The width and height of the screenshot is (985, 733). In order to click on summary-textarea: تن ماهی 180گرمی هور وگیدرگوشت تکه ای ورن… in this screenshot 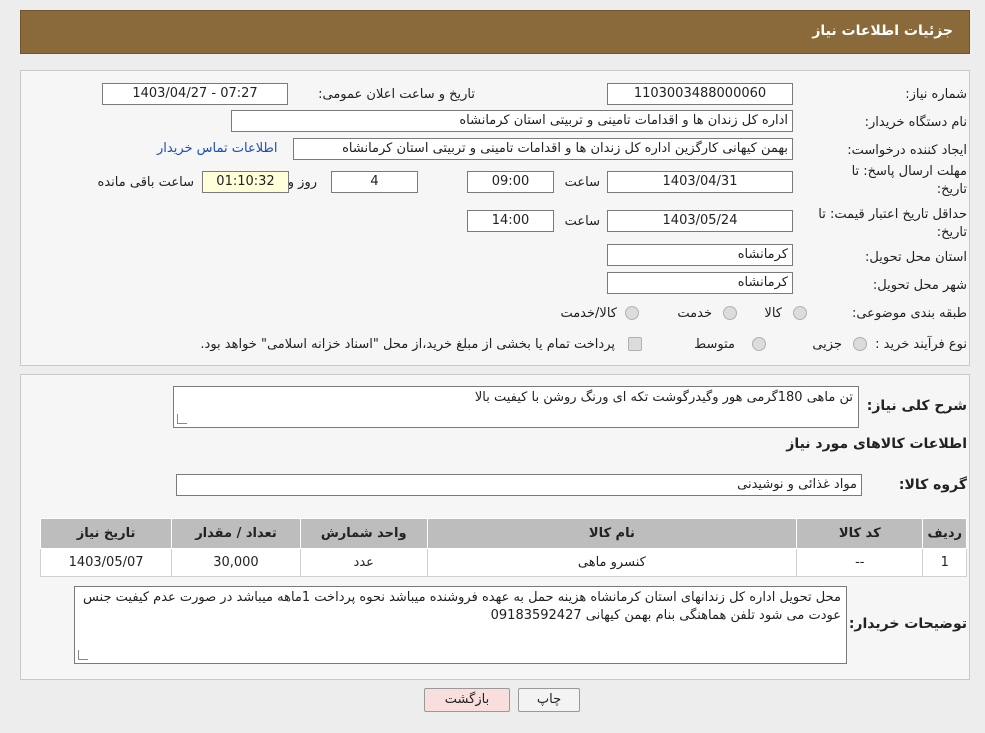, I will do `click(516, 407)`.